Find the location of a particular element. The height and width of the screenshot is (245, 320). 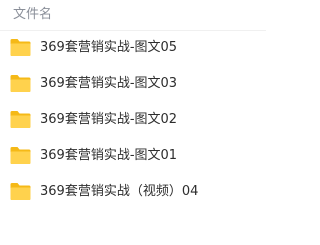

folder-name: 369套营销实战（视频）04 is located at coordinates (119, 192).